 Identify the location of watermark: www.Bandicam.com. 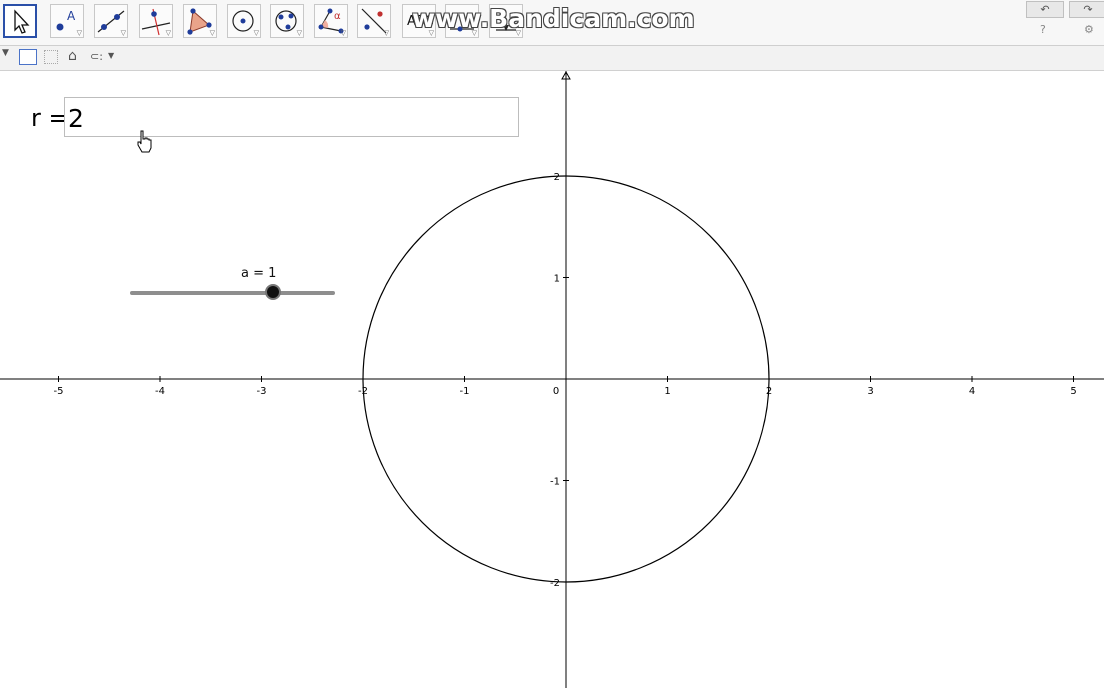
(553, 18).